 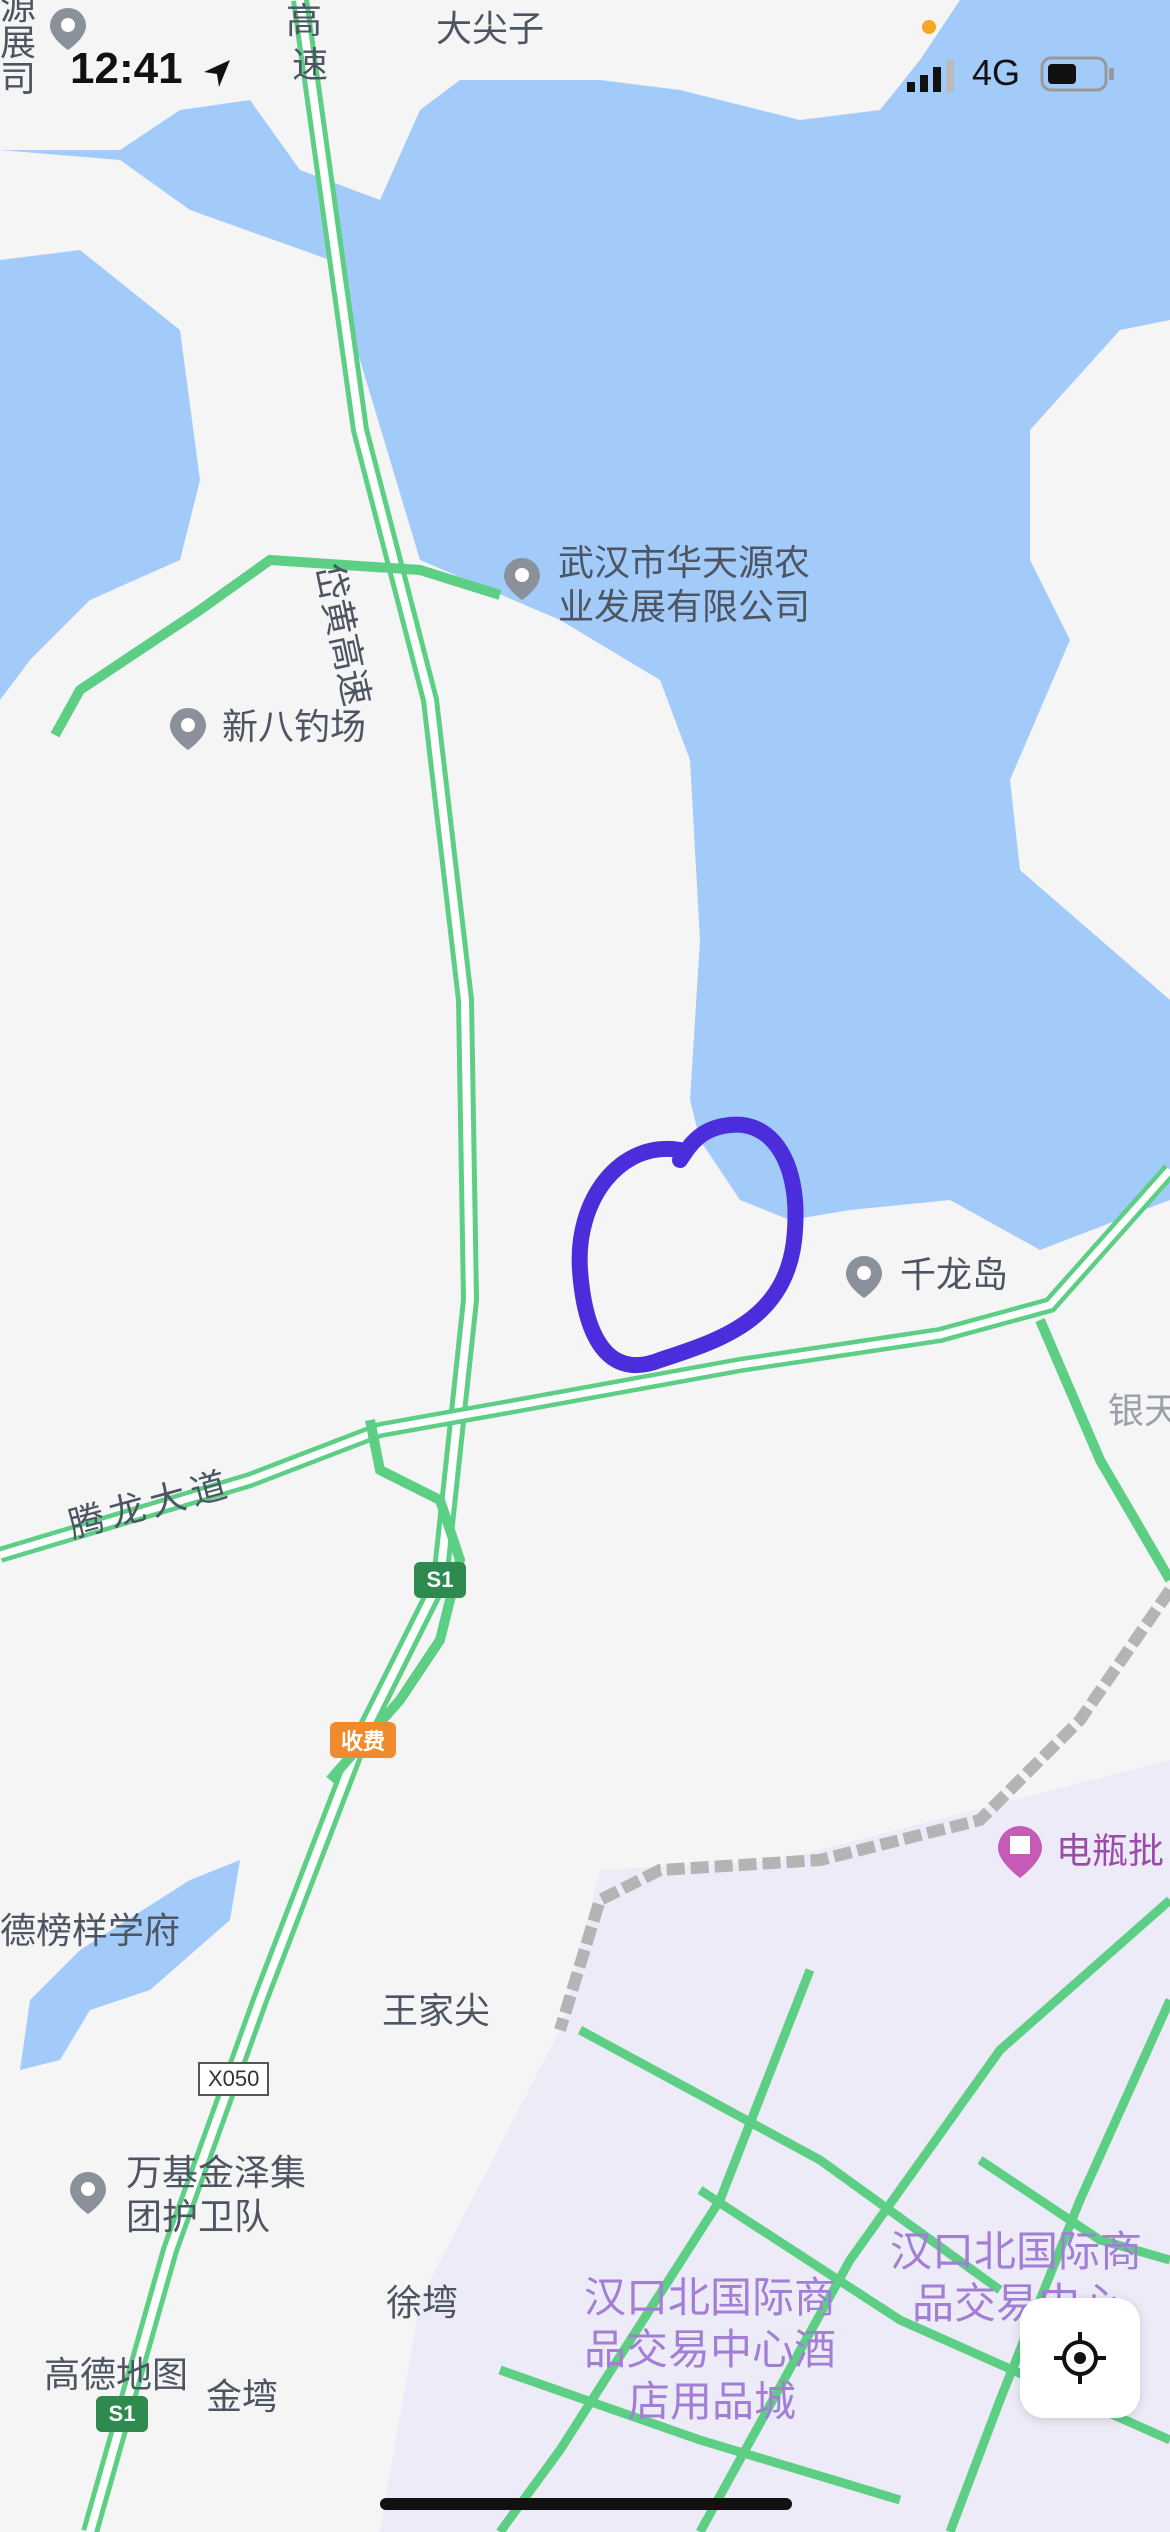 What do you see at coordinates (710, 2350) in the screenshot?
I see `poi-hankou-left-line2: 品交易中心酒` at bounding box center [710, 2350].